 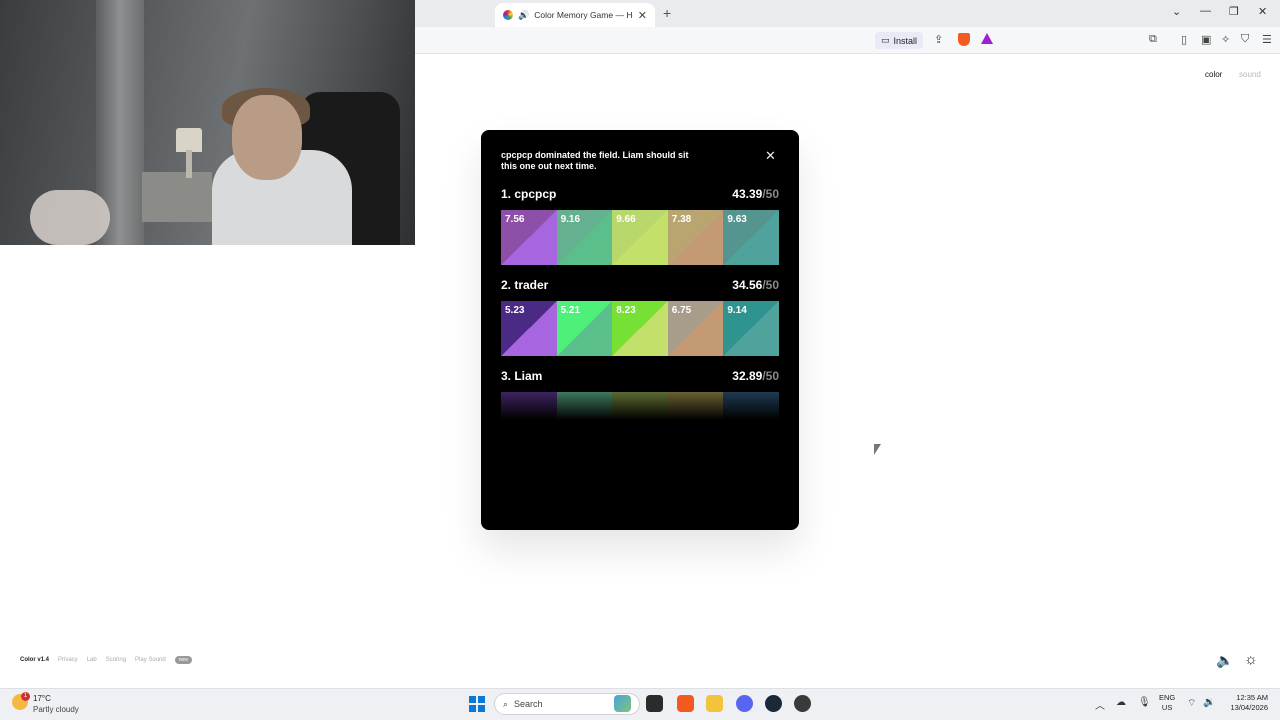 What do you see at coordinates (1262, 11) in the screenshot?
I see `window-close-icon: ✕` at bounding box center [1262, 11].